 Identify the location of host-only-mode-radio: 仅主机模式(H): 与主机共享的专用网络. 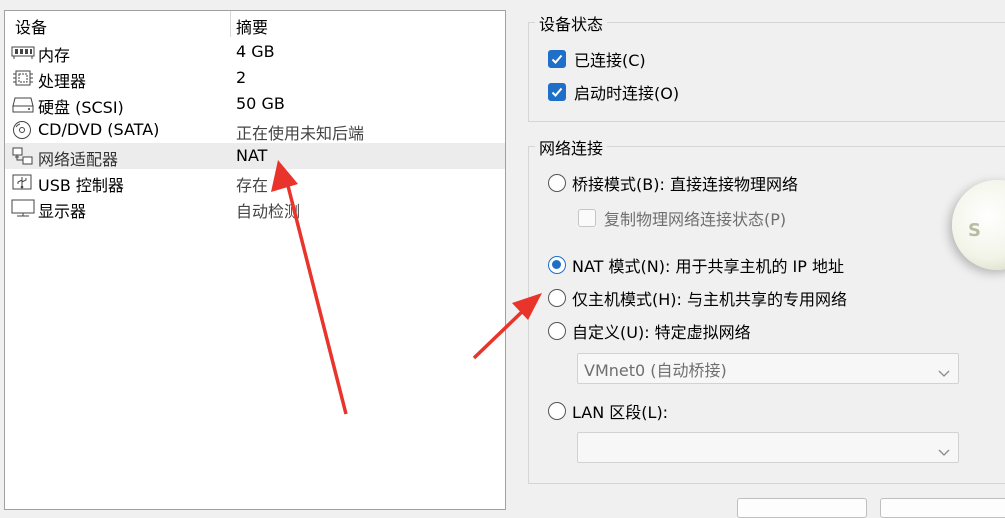
(697, 298).